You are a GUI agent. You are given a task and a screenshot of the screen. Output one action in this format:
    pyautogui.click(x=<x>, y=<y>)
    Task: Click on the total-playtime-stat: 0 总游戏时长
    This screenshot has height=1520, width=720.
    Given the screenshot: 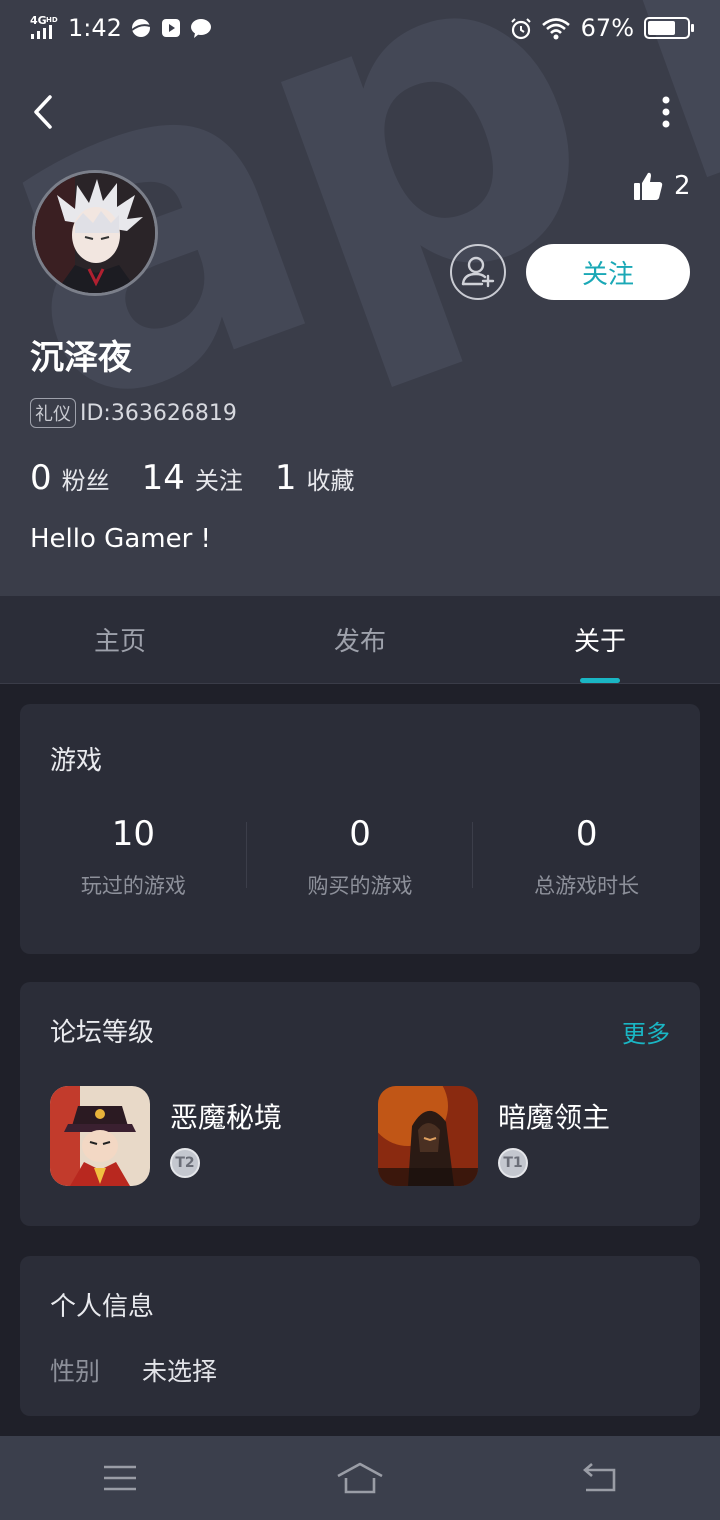 What is the action you would take?
    pyautogui.click(x=586, y=857)
    